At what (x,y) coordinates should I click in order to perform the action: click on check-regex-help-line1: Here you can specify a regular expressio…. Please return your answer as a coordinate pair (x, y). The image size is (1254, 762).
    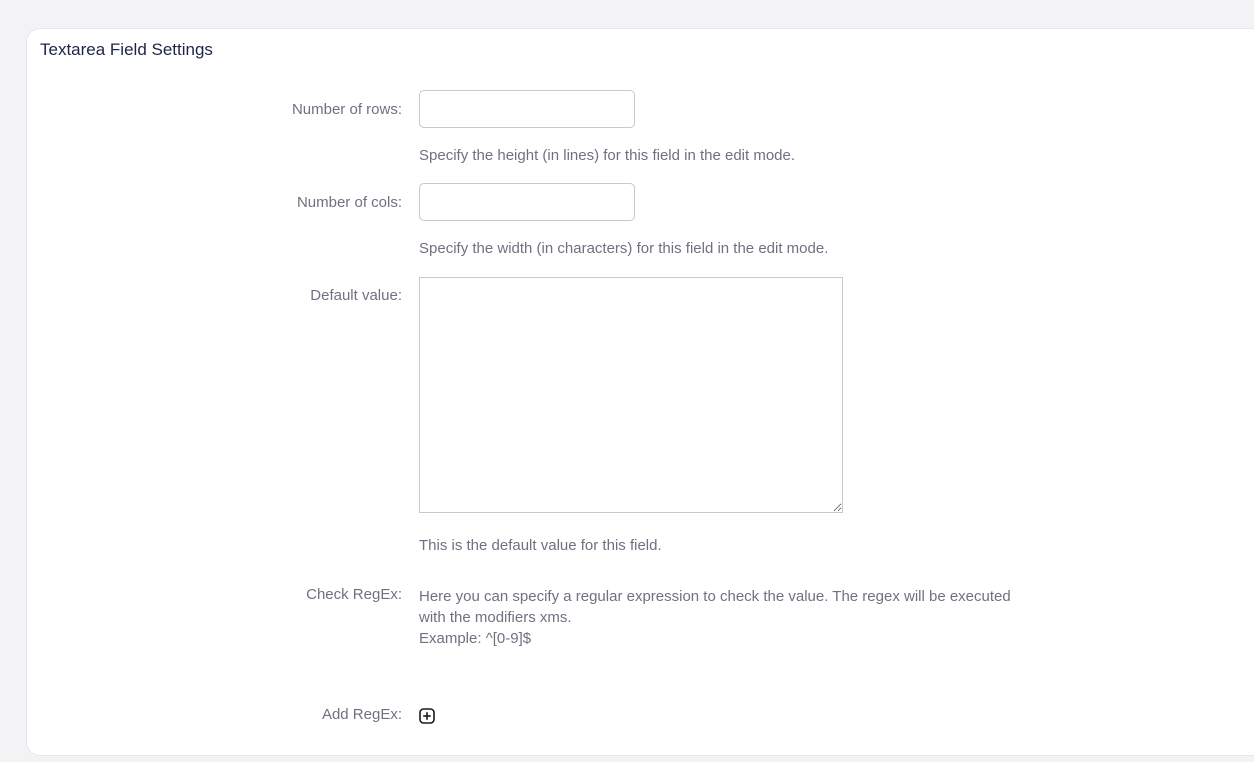
    Looking at the image, I should click on (715, 596).